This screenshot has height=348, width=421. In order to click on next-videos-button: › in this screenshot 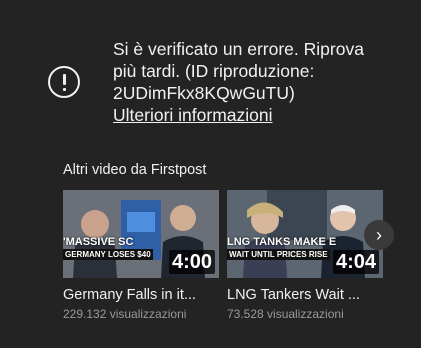, I will do `click(379, 235)`.